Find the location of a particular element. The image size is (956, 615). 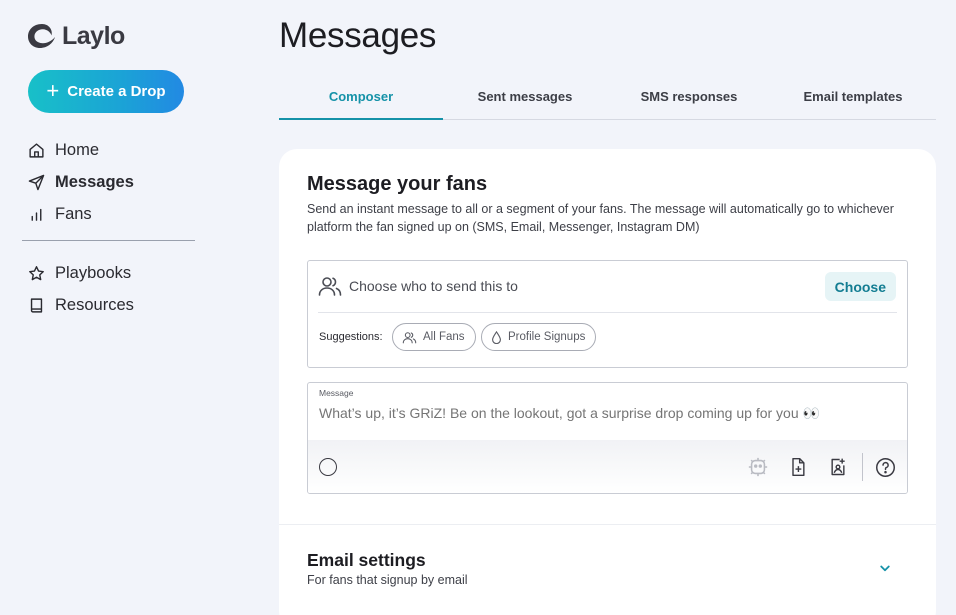

ai-assist-button is located at coordinates (758, 467).